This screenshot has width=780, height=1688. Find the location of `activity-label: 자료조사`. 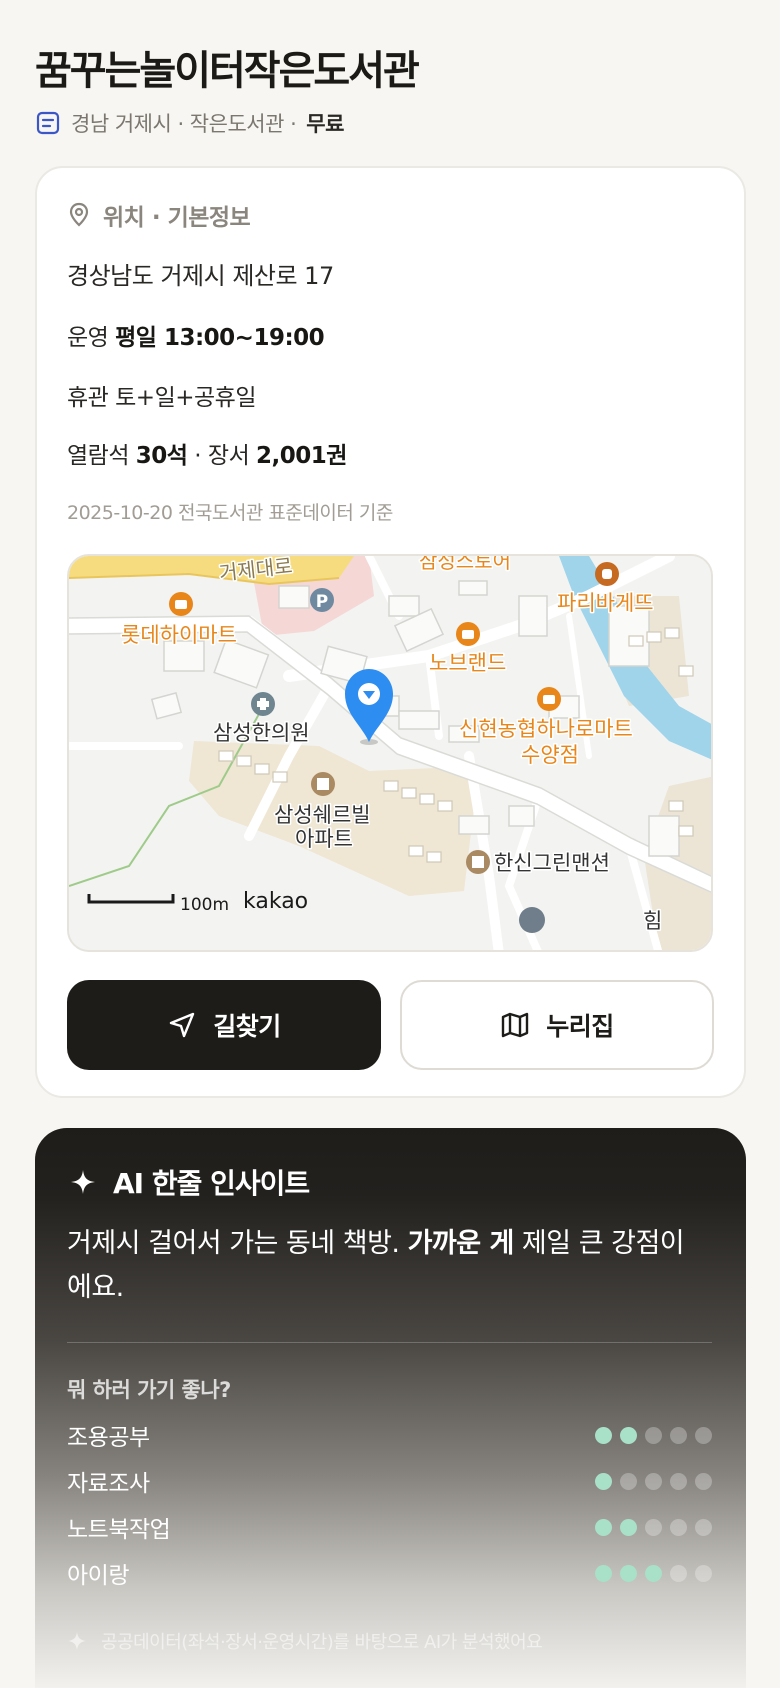

activity-label: 자료조사 is located at coordinates (108, 1484).